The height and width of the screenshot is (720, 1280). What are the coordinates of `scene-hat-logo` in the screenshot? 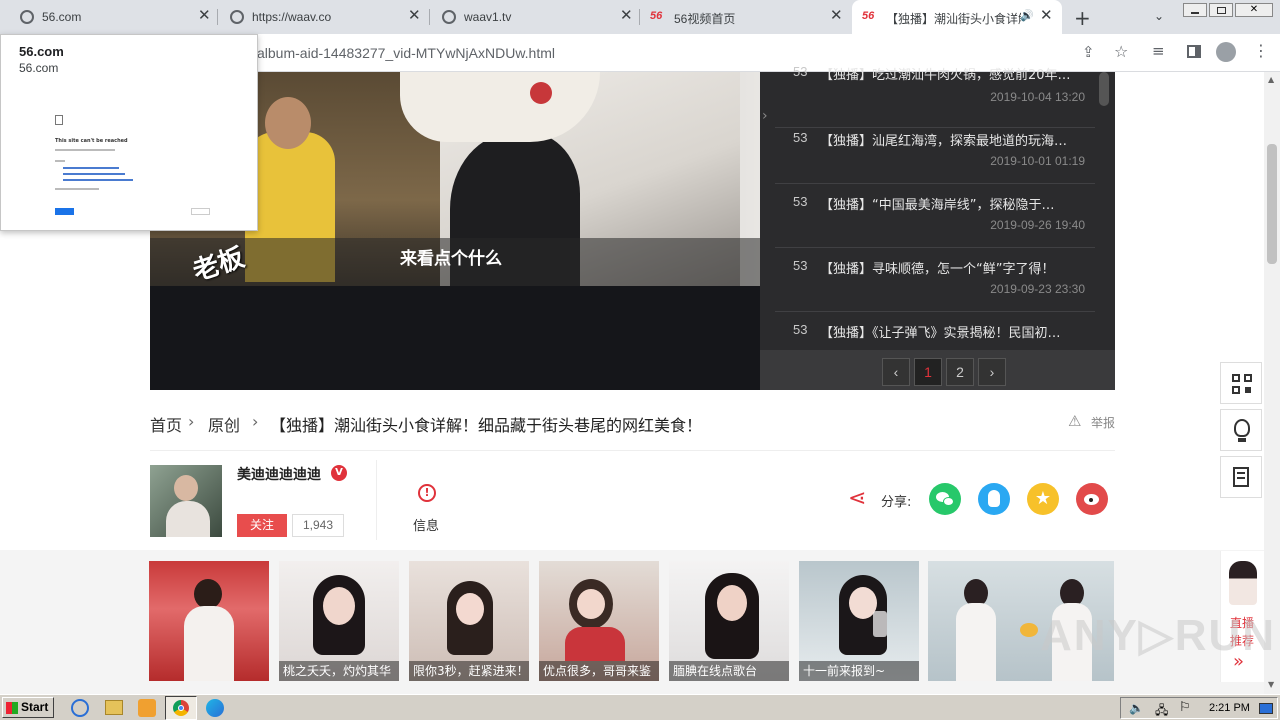 It's located at (541, 93).